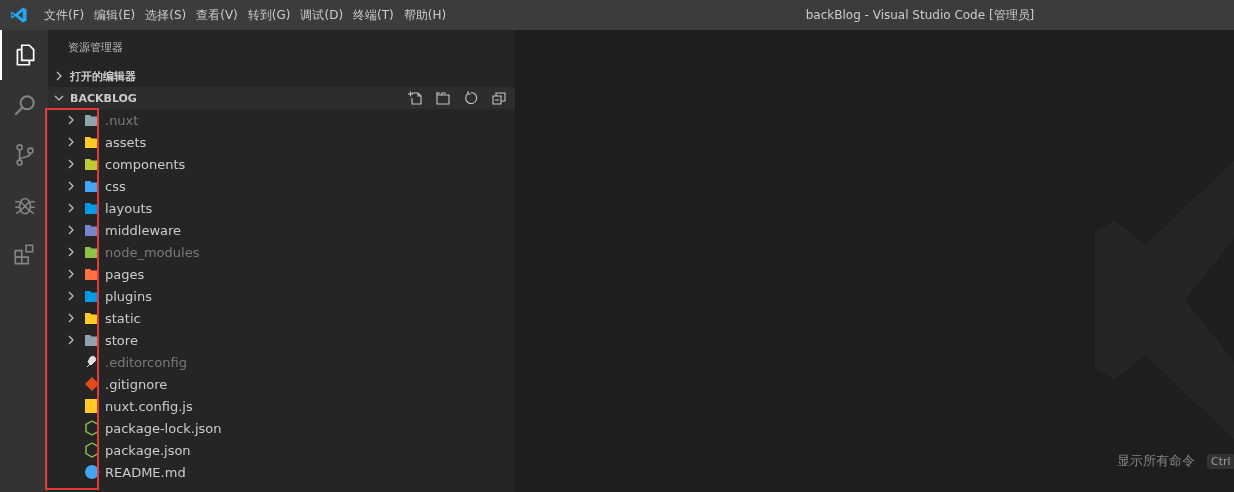  What do you see at coordinates (499, 98) in the screenshot?
I see `collapse-all-icon` at bounding box center [499, 98].